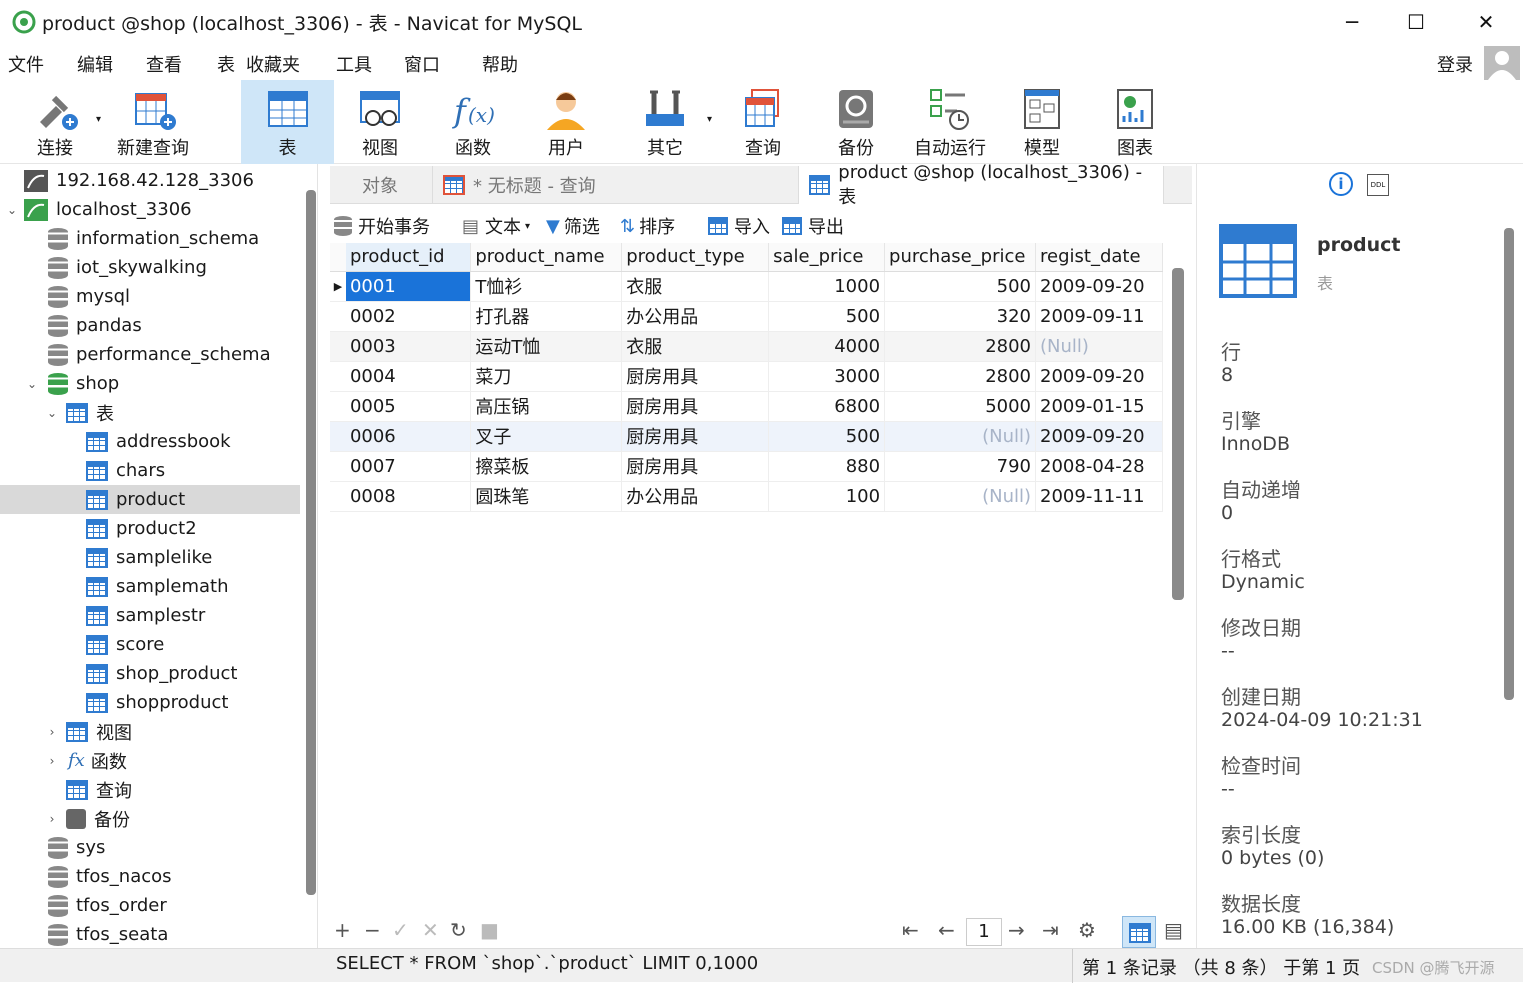 The width and height of the screenshot is (1523, 983). Describe the element at coordinates (164, 64) in the screenshot. I see `menu-view: 查看` at that location.